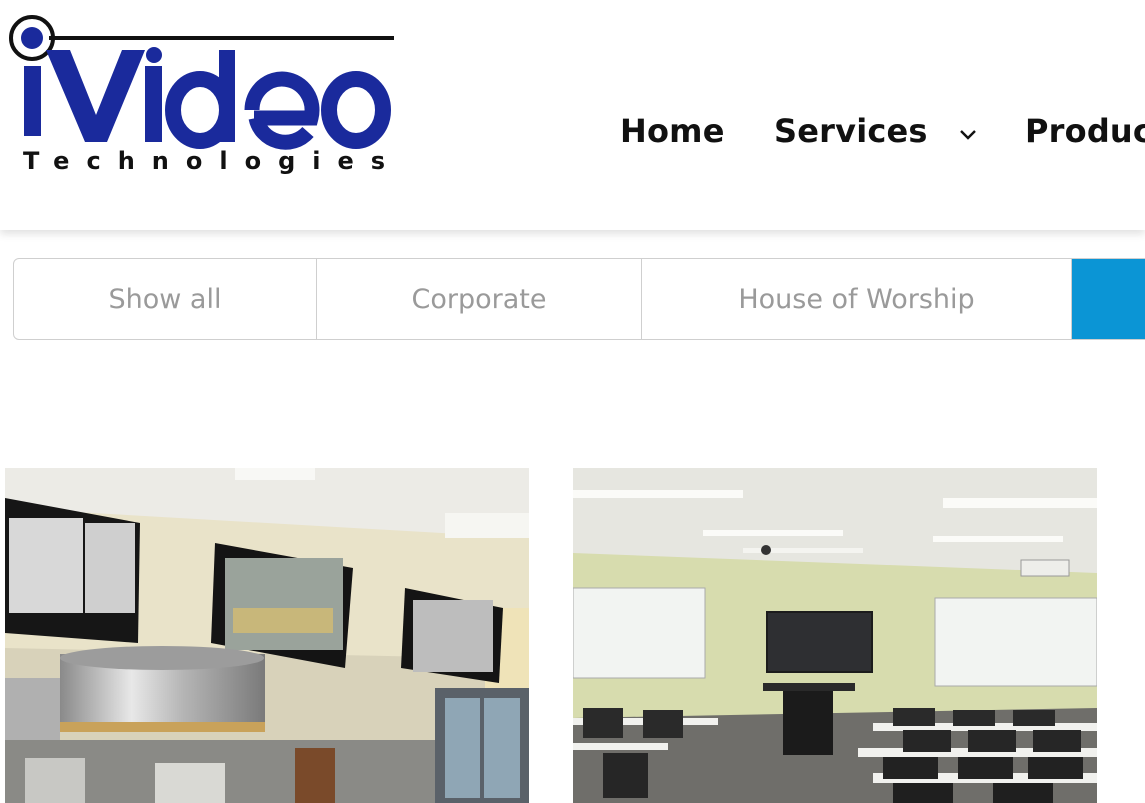 The image size is (1145, 803). I want to click on logo-tagline: Technologies, so click(213, 161).